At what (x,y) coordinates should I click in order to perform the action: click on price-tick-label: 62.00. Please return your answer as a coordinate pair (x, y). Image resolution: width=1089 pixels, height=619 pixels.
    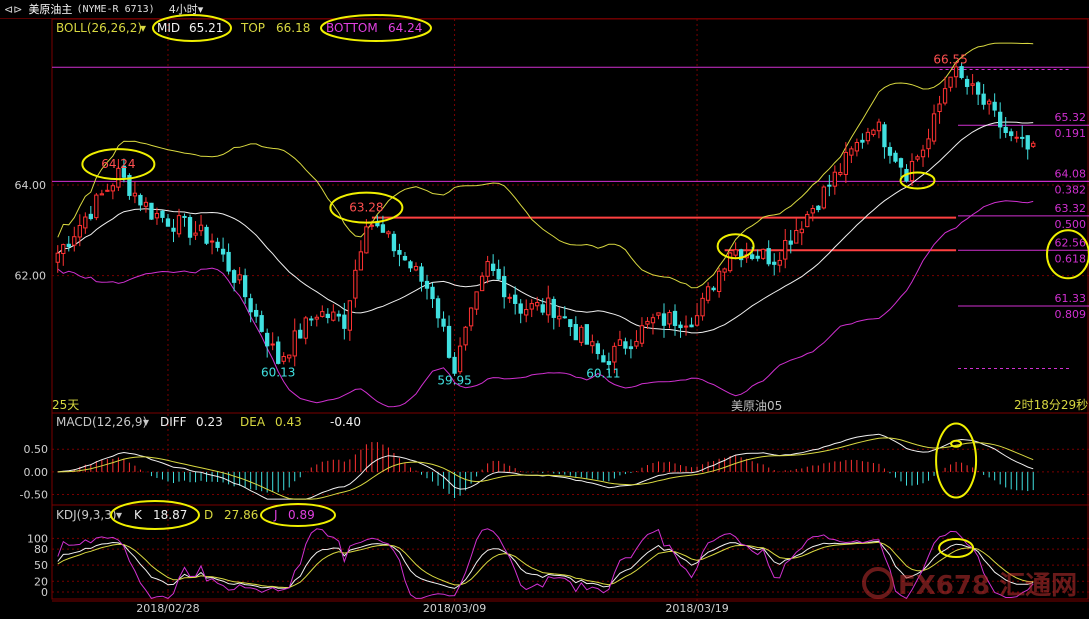
    Looking at the image, I should click on (31, 276).